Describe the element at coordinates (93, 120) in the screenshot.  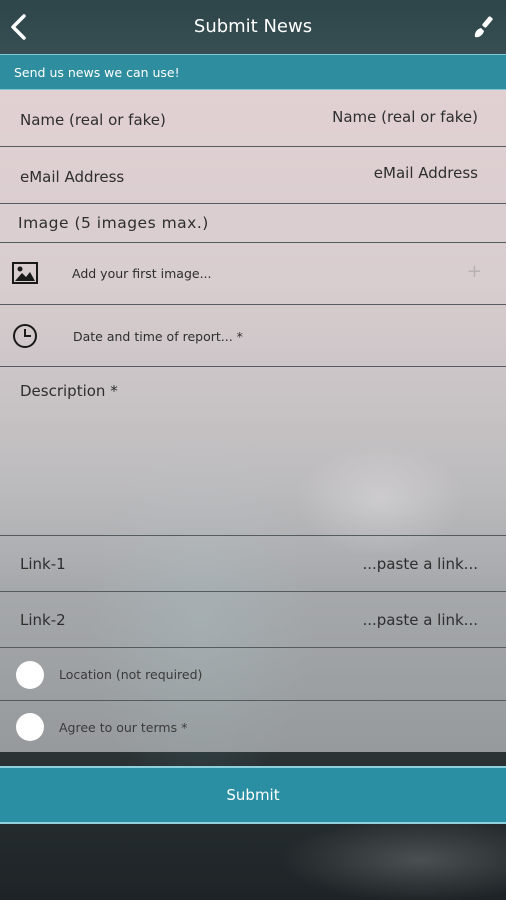
I see `name-label: Name (real or fake)` at that location.